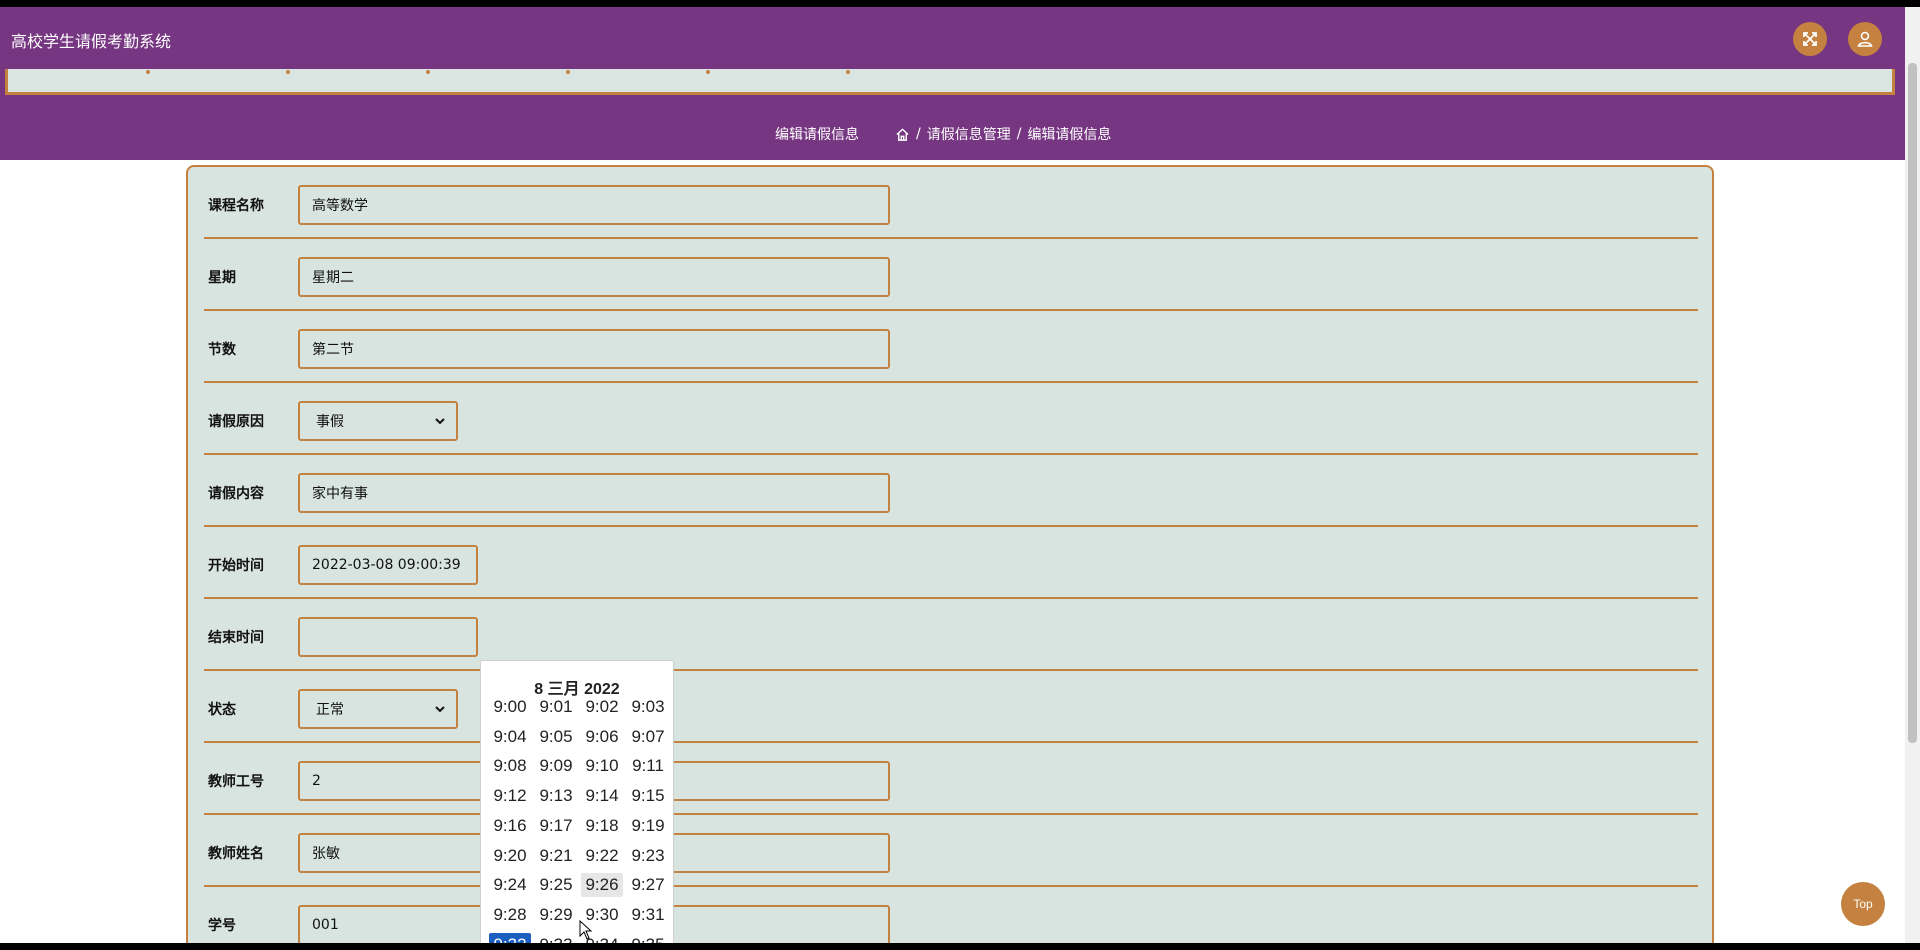 This screenshot has height=950, width=1920. What do you see at coordinates (648, 766) in the screenshot?
I see `time-option: 9:11` at bounding box center [648, 766].